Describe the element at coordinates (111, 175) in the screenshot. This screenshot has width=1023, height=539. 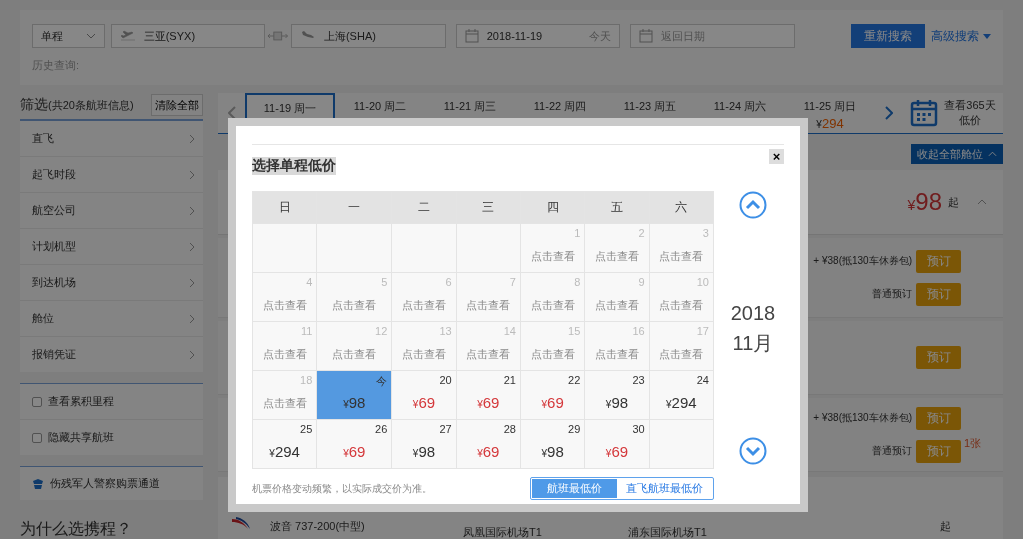
I see `filter-item: 起飞时段` at that location.